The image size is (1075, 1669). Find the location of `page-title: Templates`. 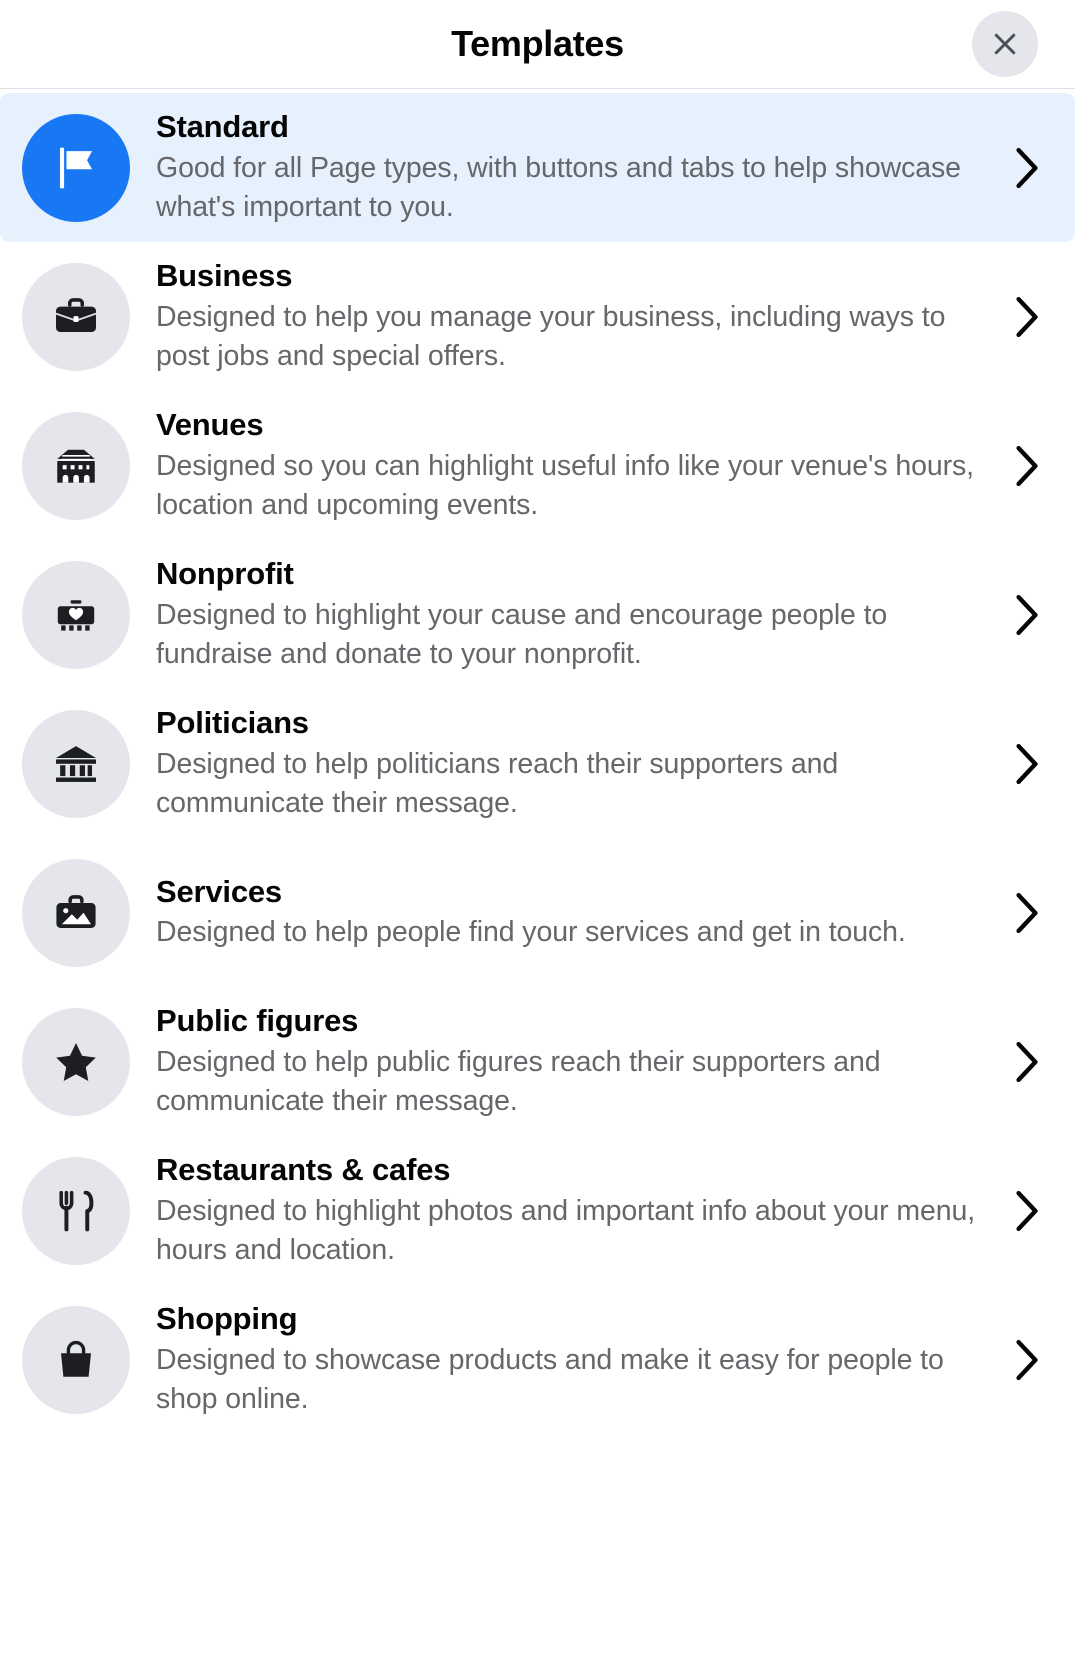

page-title: Templates is located at coordinates (537, 43).